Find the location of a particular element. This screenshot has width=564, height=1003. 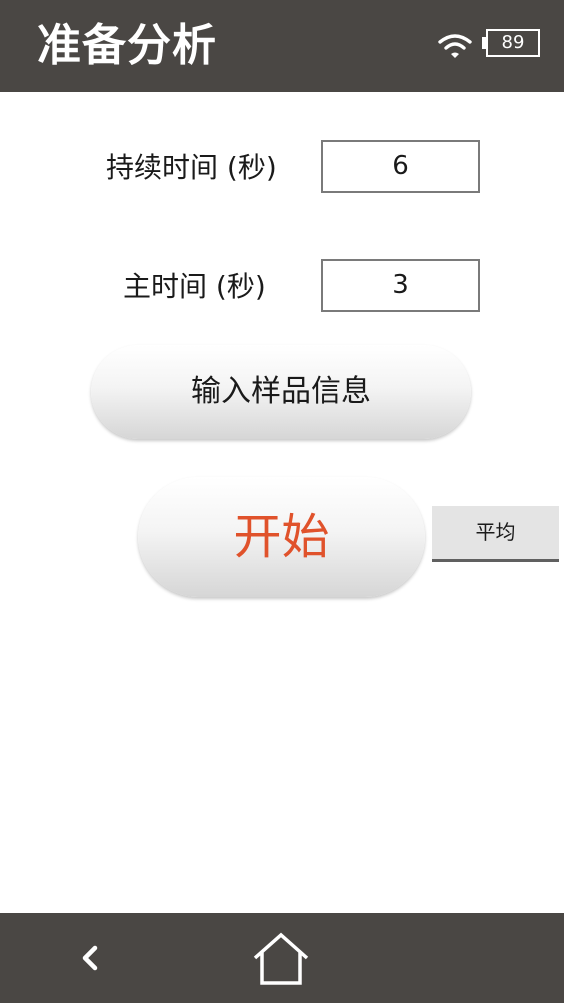

wifi-icon is located at coordinates (455, 46).